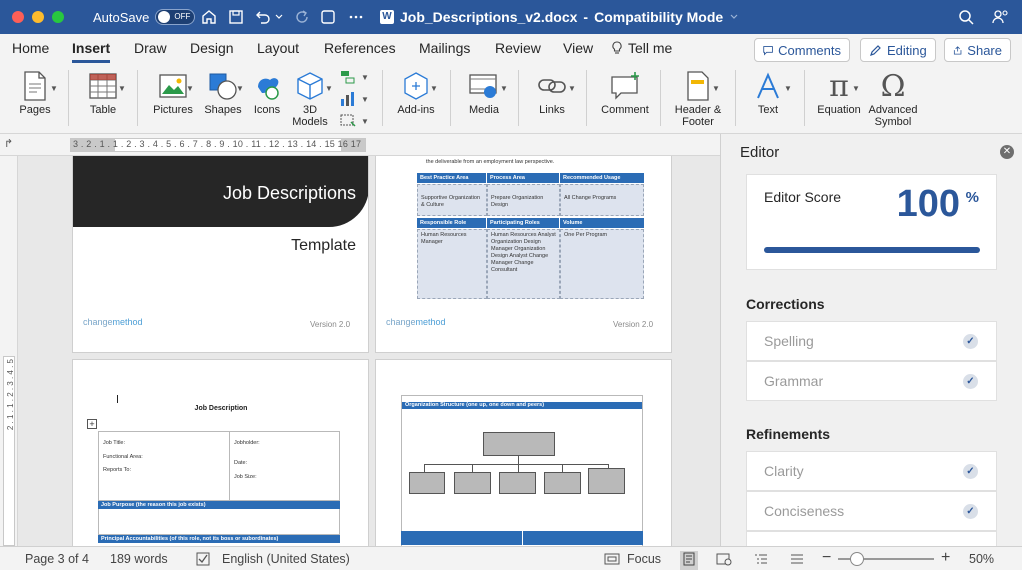  What do you see at coordinates (356, 17) in the screenshot?
I see `more-icon` at bounding box center [356, 17].